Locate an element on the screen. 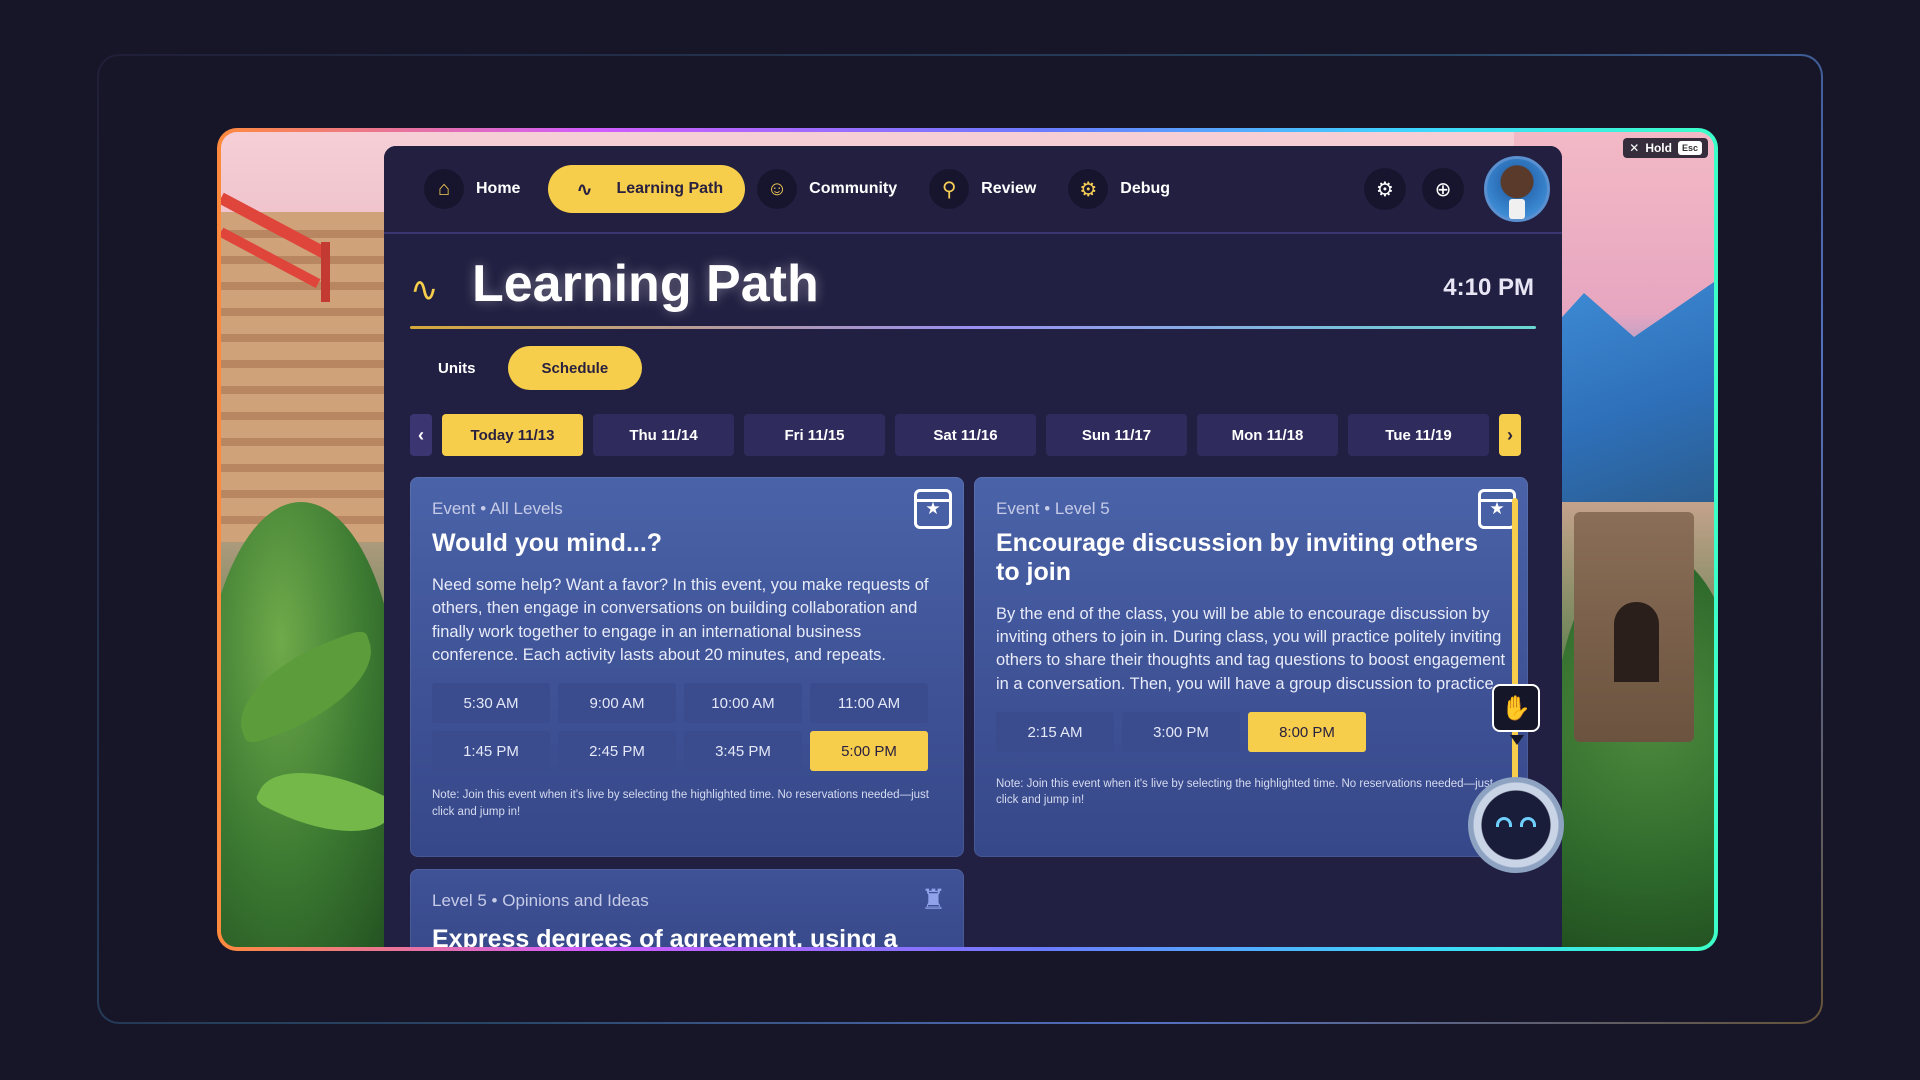 The width and height of the screenshot is (1920, 1080). event-title: Would you mind...? is located at coordinates (547, 543).